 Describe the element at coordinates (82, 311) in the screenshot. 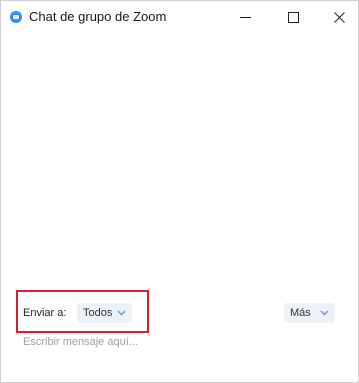

I see `highlight-annotation` at that location.